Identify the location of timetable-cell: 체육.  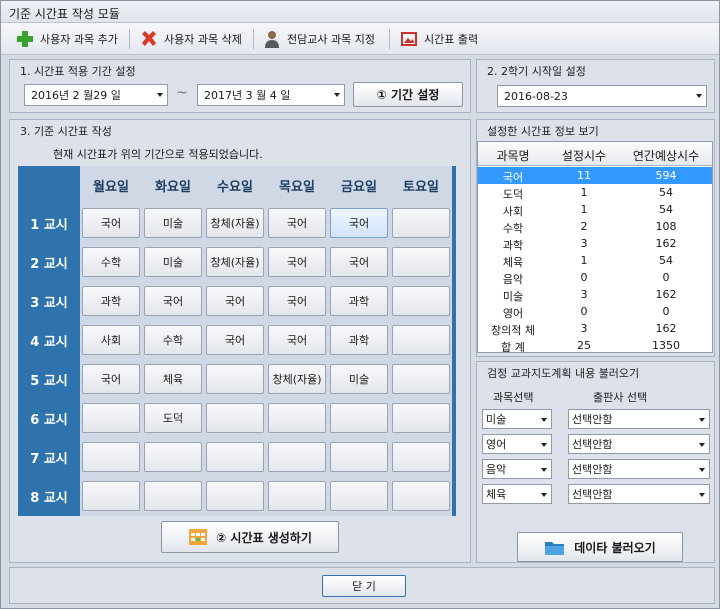
(173, 379).